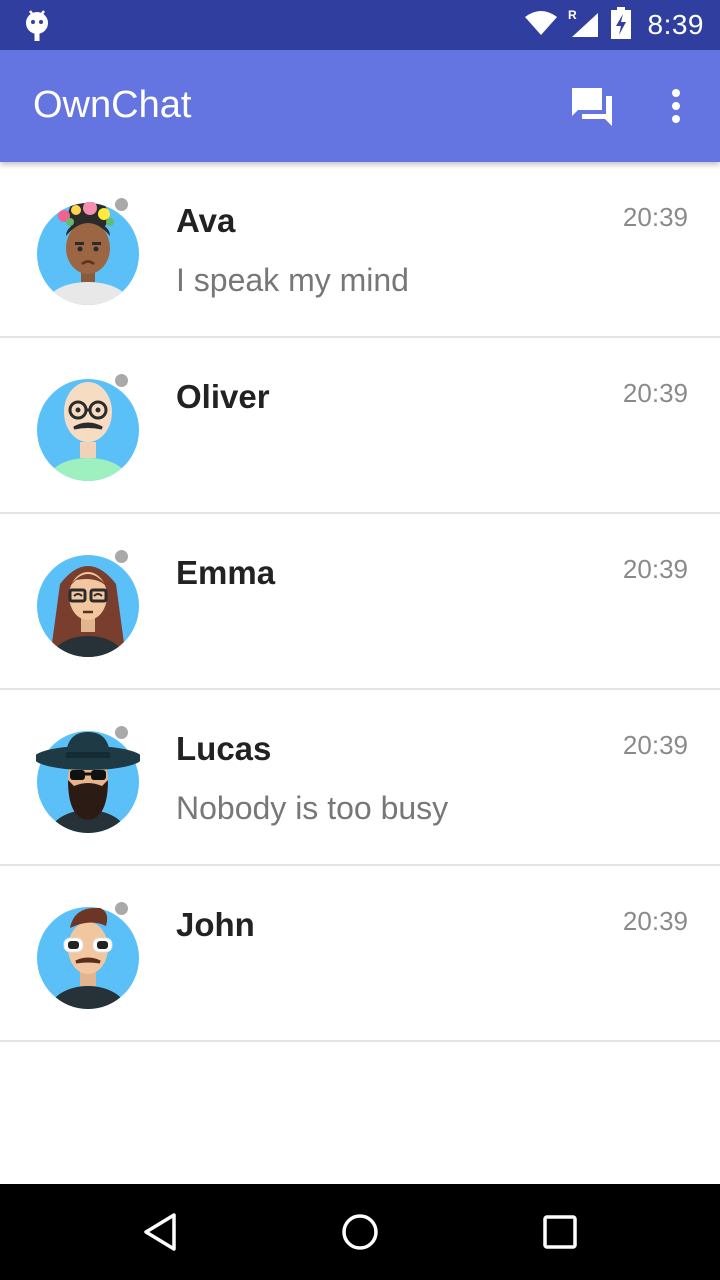 The height and width of the screenshot is (1280, 720). Describe the element at coordinates (541, 25) in the screenshot. I see `wifi-icon` at that location.